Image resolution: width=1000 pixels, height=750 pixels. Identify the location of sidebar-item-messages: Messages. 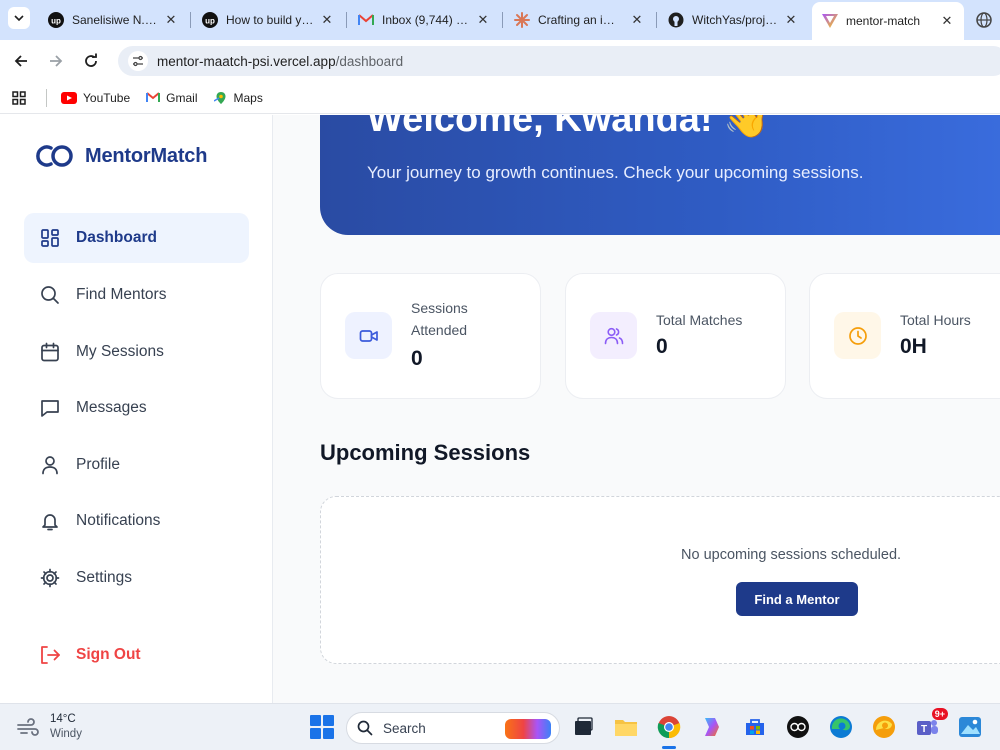
(136, 408).